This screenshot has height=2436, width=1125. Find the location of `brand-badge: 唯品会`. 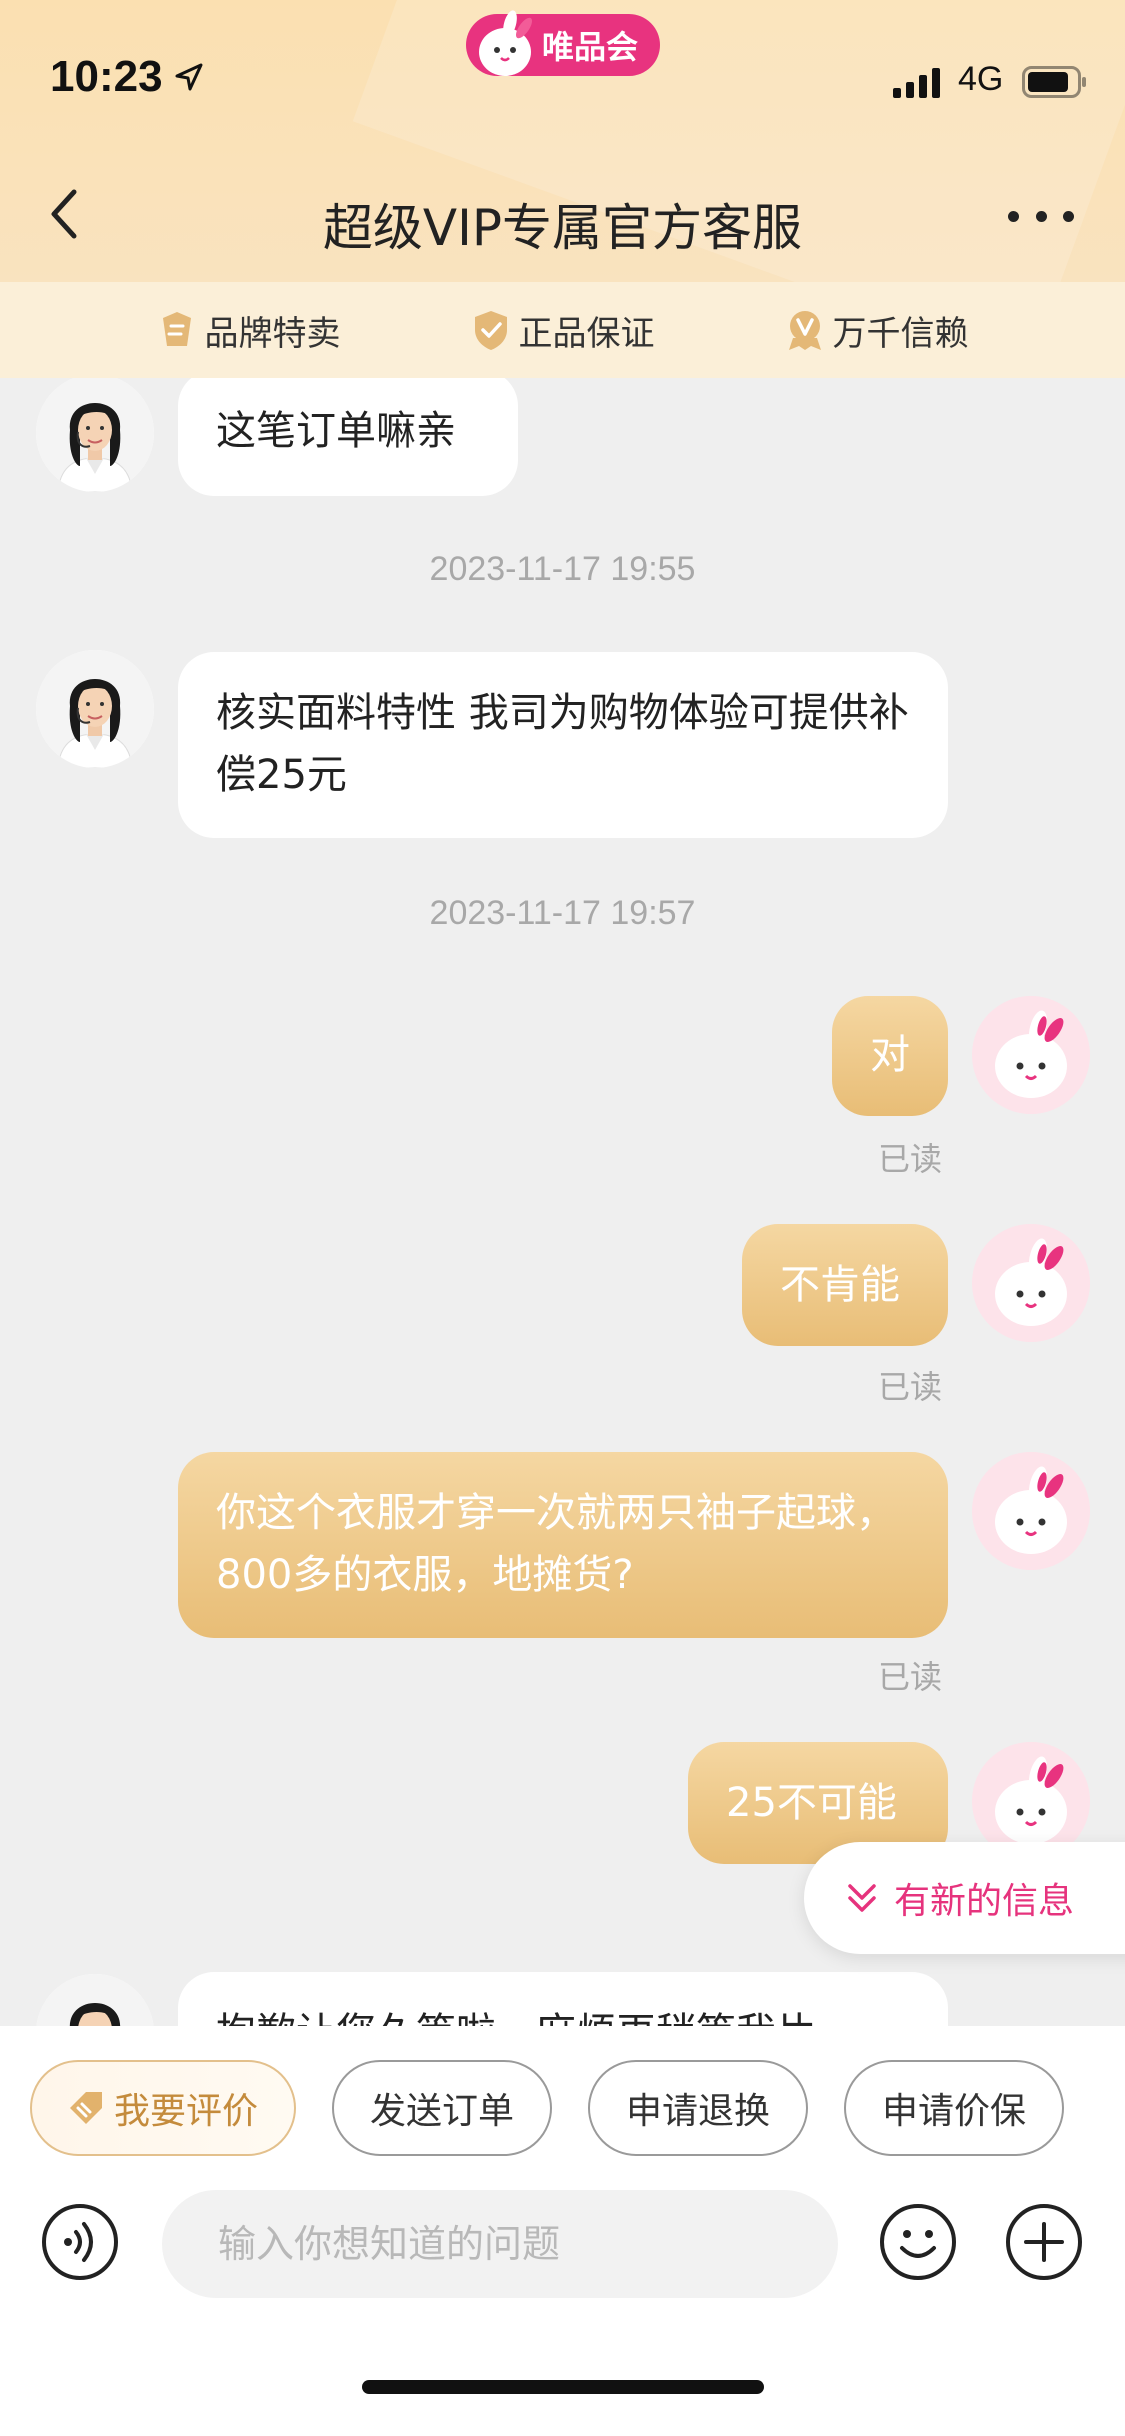

brand-badge: 唯品会 is located at coordinates (563, 43).